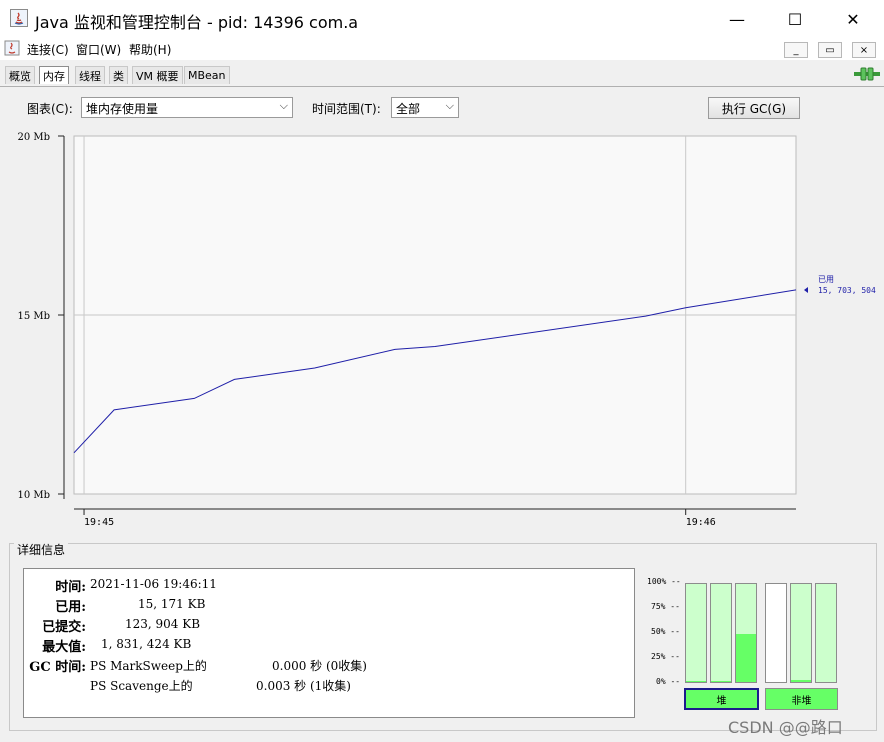  Describe the element at coordinates (70, 587) in the screenshot. I see `detail-label-time: 时间:` at that location.